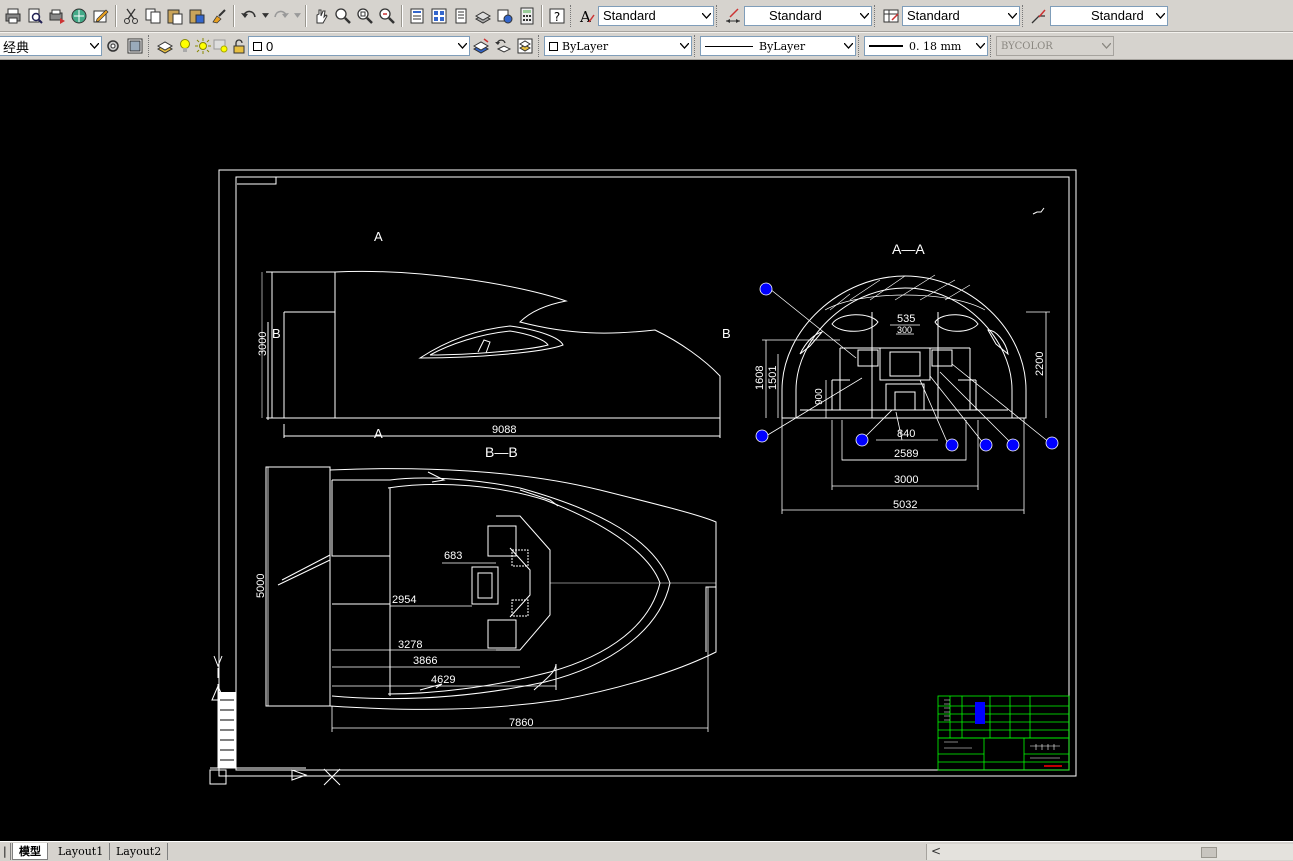  I want to click on linetype-preview, so click(729, 46).